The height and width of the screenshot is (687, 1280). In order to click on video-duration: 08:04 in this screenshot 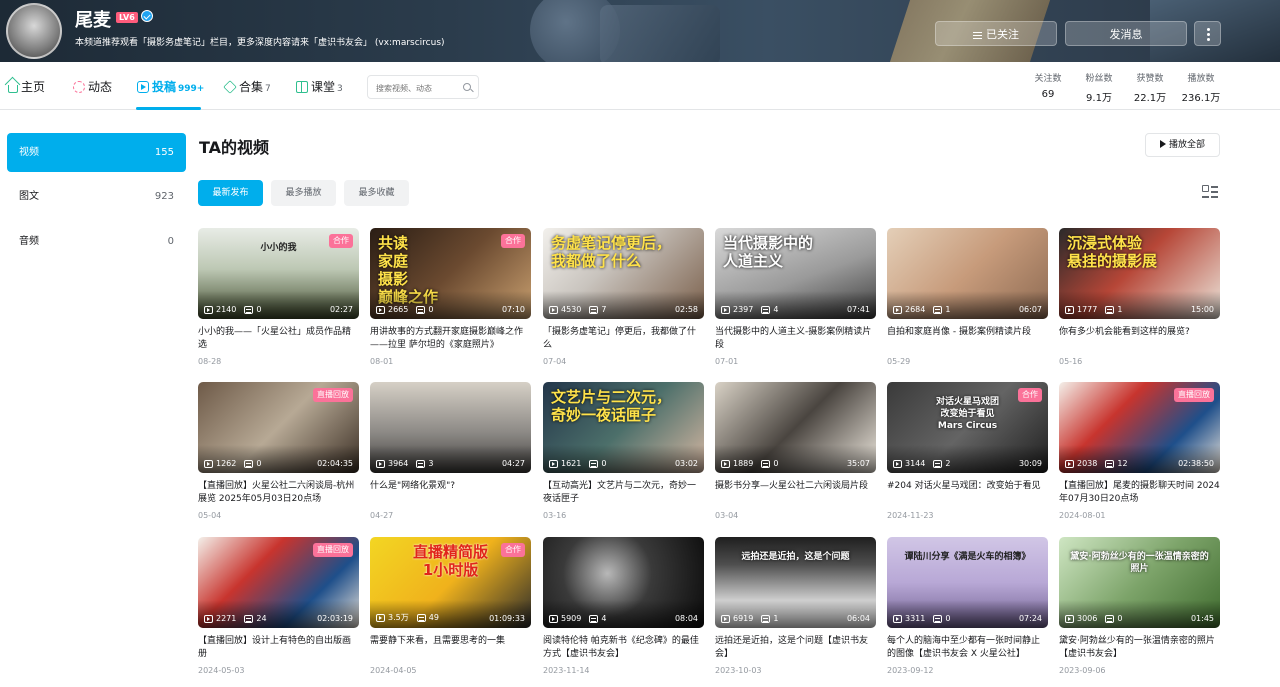, I will do `click(686, 618)`.